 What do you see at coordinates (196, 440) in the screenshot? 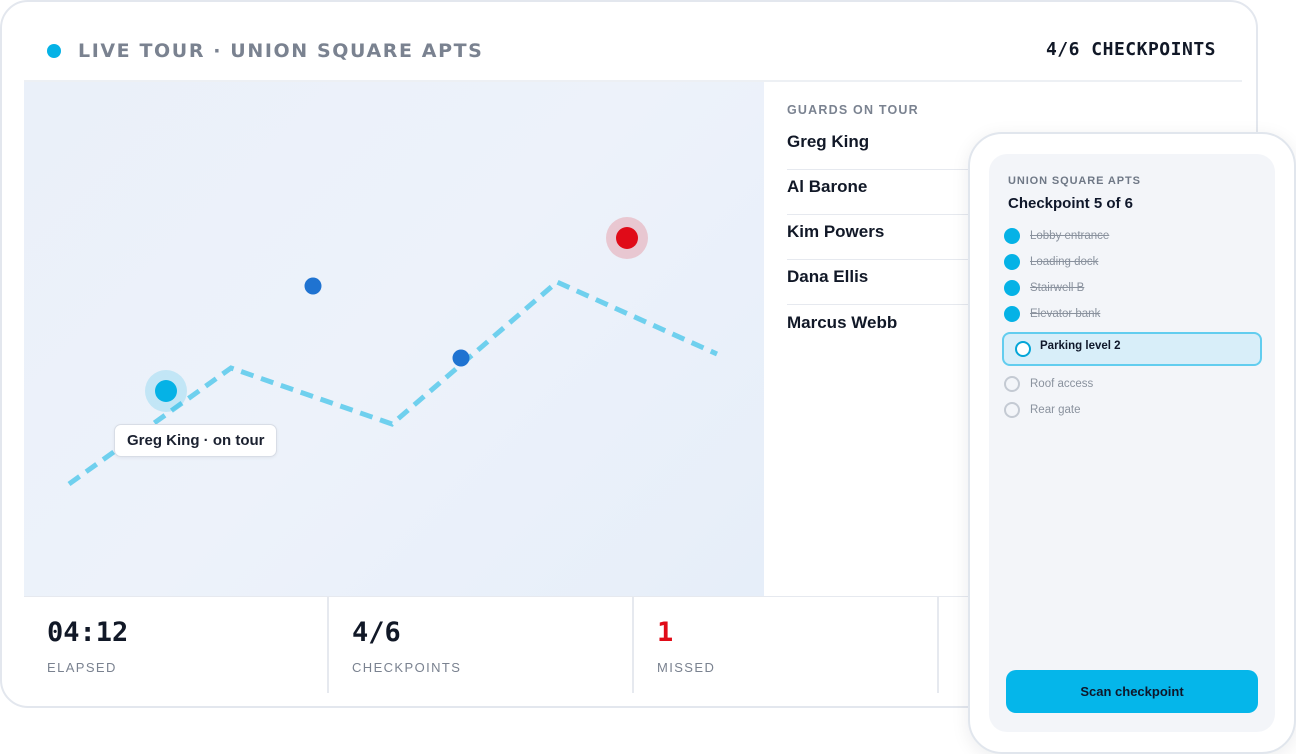
I see `guard-tooltip: Greg King · on tour` at bounding box center [196, 440].